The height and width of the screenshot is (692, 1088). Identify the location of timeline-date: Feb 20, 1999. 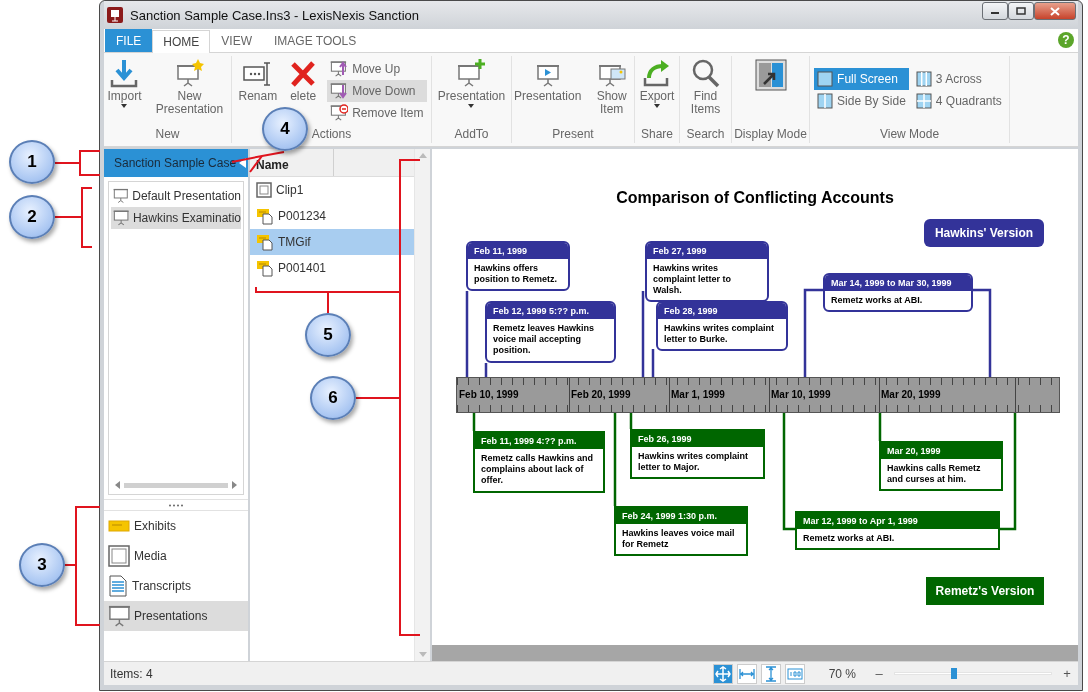
(601, 394).